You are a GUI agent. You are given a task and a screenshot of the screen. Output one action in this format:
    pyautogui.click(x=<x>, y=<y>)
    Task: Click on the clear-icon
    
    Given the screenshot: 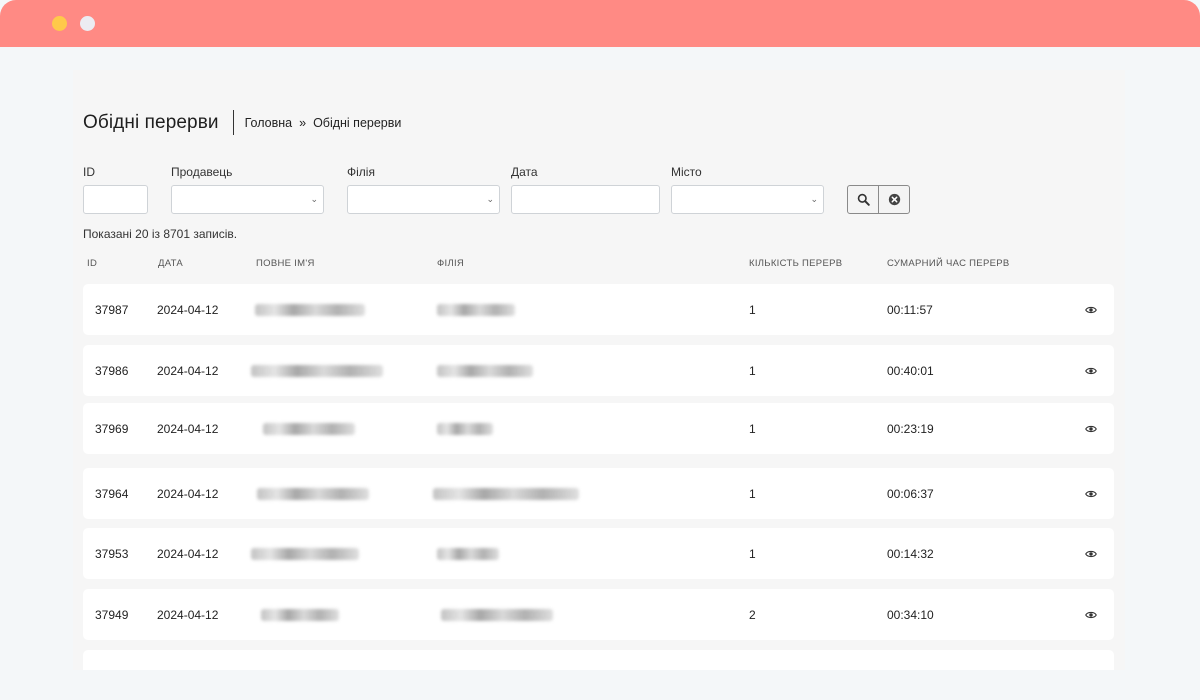 What is the action you would take?
    pyautogui.click(x=894, y=199)
    